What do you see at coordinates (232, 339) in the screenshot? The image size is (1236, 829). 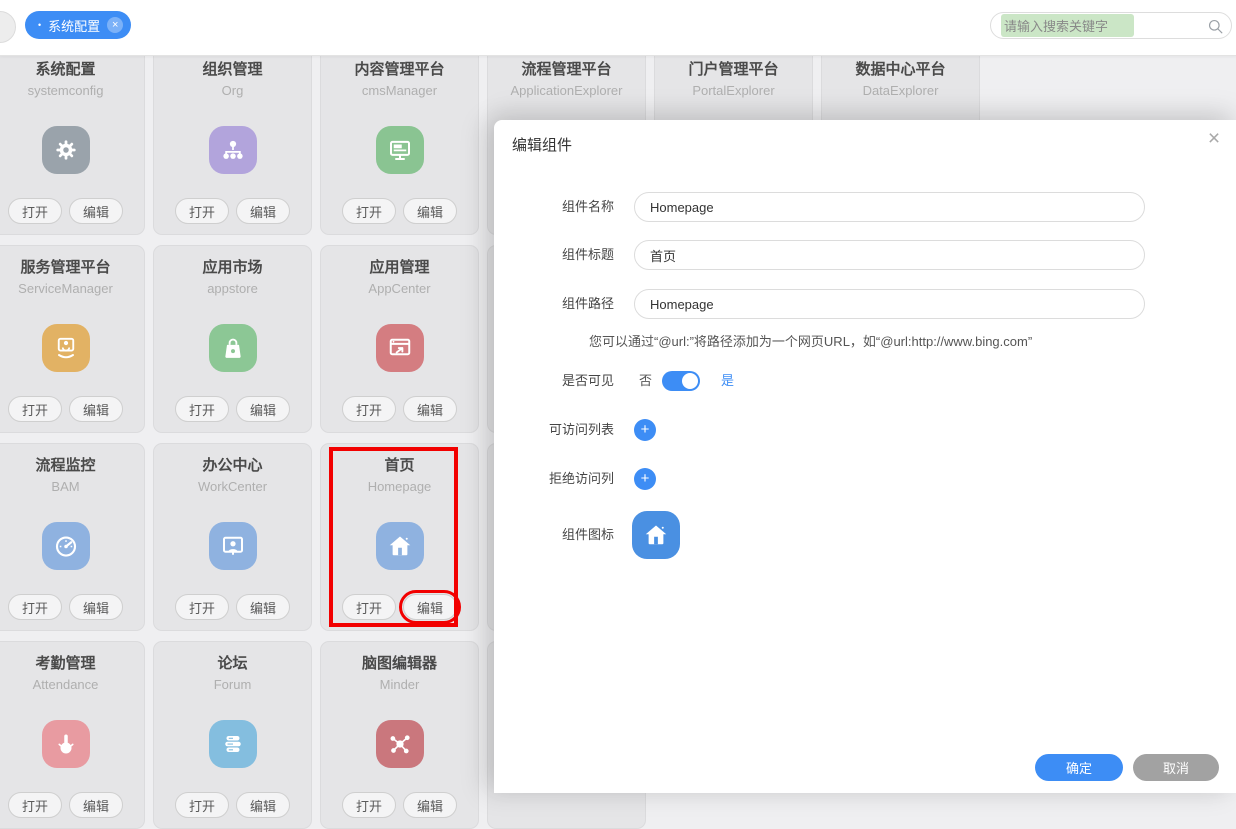 I see `app-card: 应用市场 appstore 打开 编辑` at bounding box center [232, 339].